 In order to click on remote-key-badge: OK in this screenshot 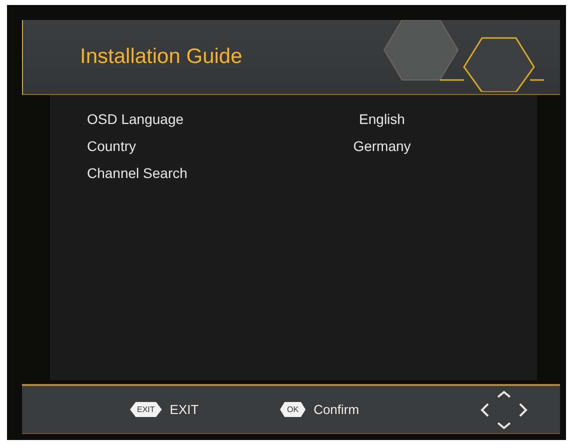, I will do `click(293, 409)`.